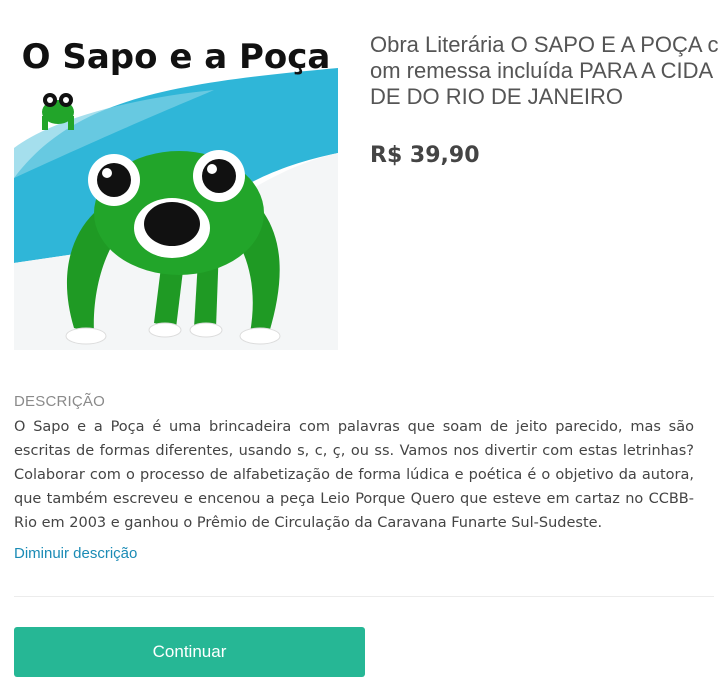 Image resolution: width=724 pixels, height=686 pixels. Describe the element at coordinates (425, 155) in the screenshot. I see `product-price: R$ 39,90` at that location.